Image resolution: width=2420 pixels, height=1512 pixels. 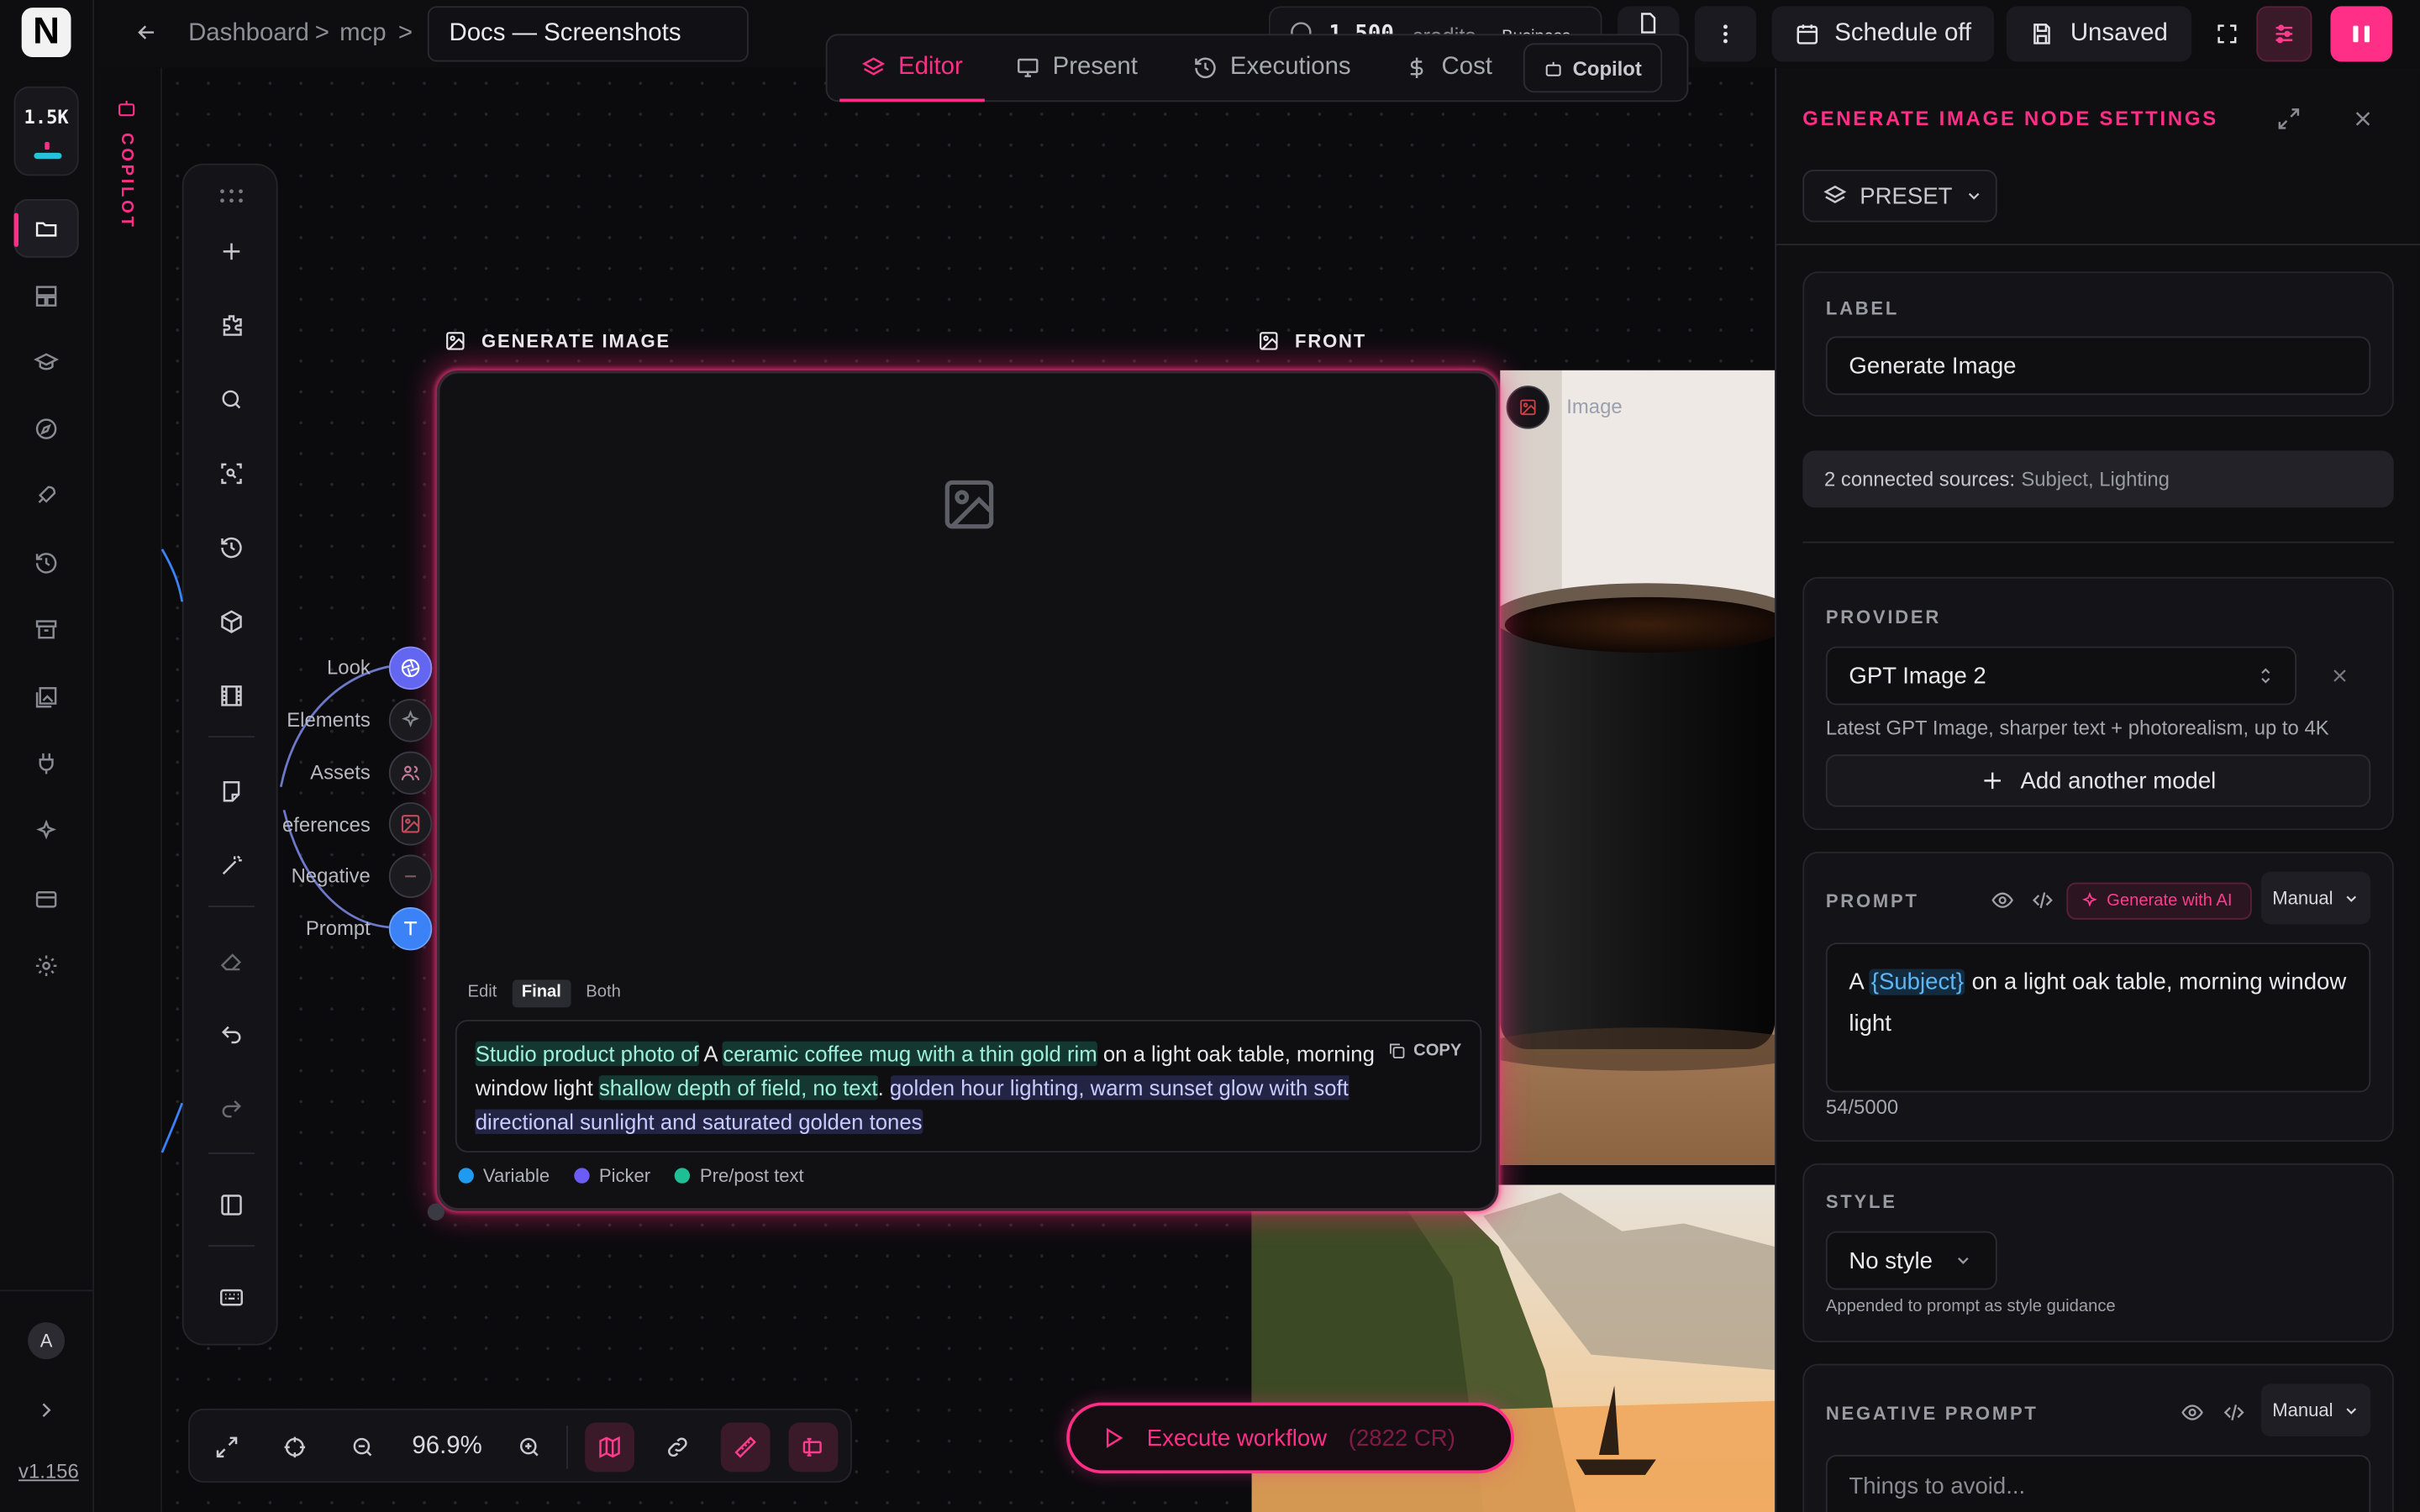 I want to click on rail-launch, so click(x=46, y=495).